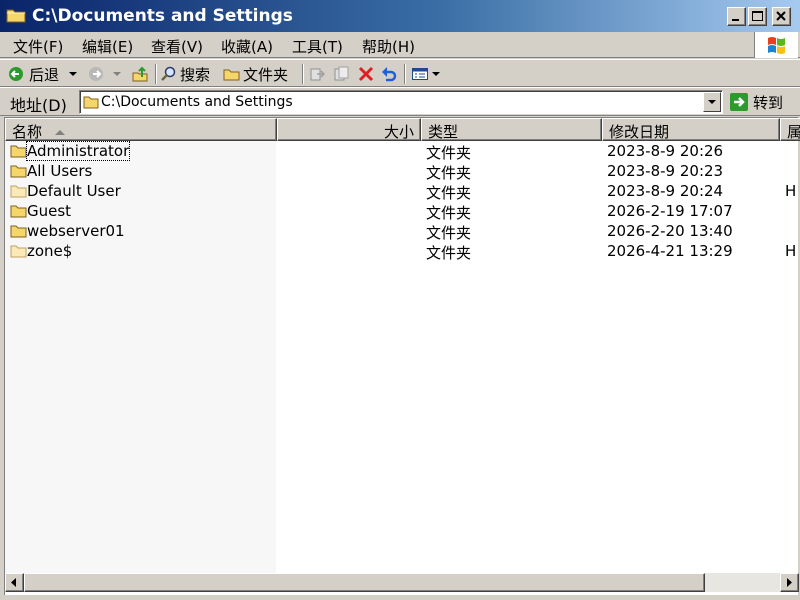 The image size is (800, 600). I want to click on file-name: All Users, so click(60, 171).